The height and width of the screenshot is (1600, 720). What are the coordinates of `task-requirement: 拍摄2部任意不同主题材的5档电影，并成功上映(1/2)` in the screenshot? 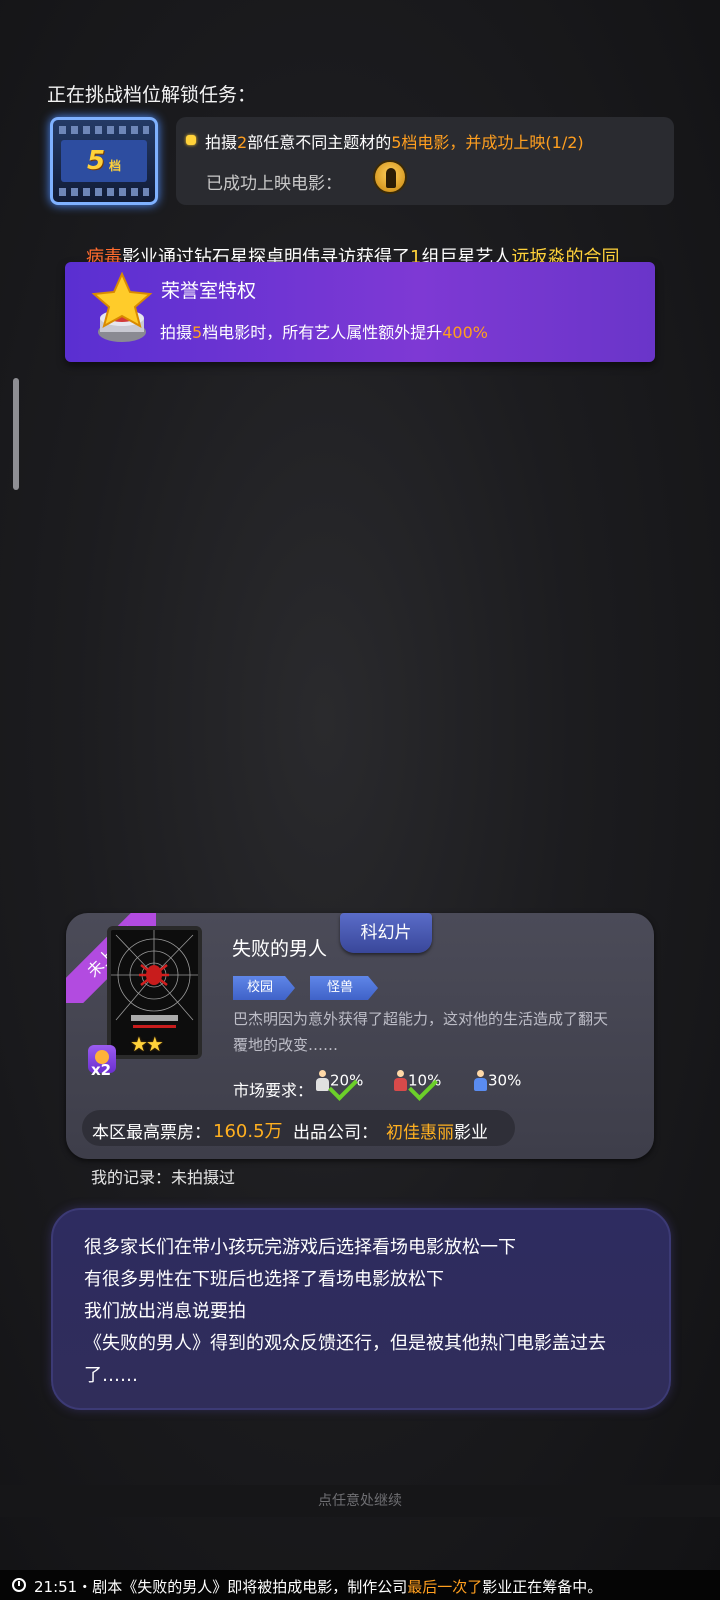 It's located at (394, 142).